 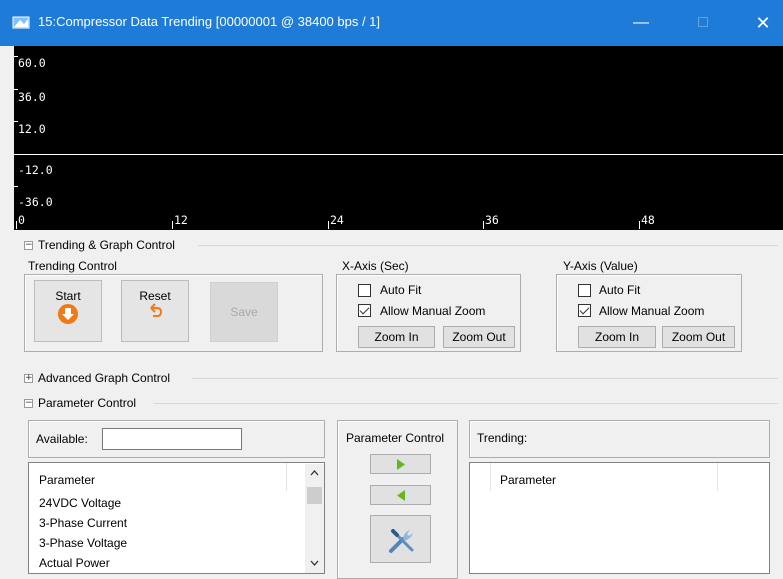 What do you see at coordinates (314, 495) in the screenshot?
I see `scroll-thumb` at bounding box center [314, 495].